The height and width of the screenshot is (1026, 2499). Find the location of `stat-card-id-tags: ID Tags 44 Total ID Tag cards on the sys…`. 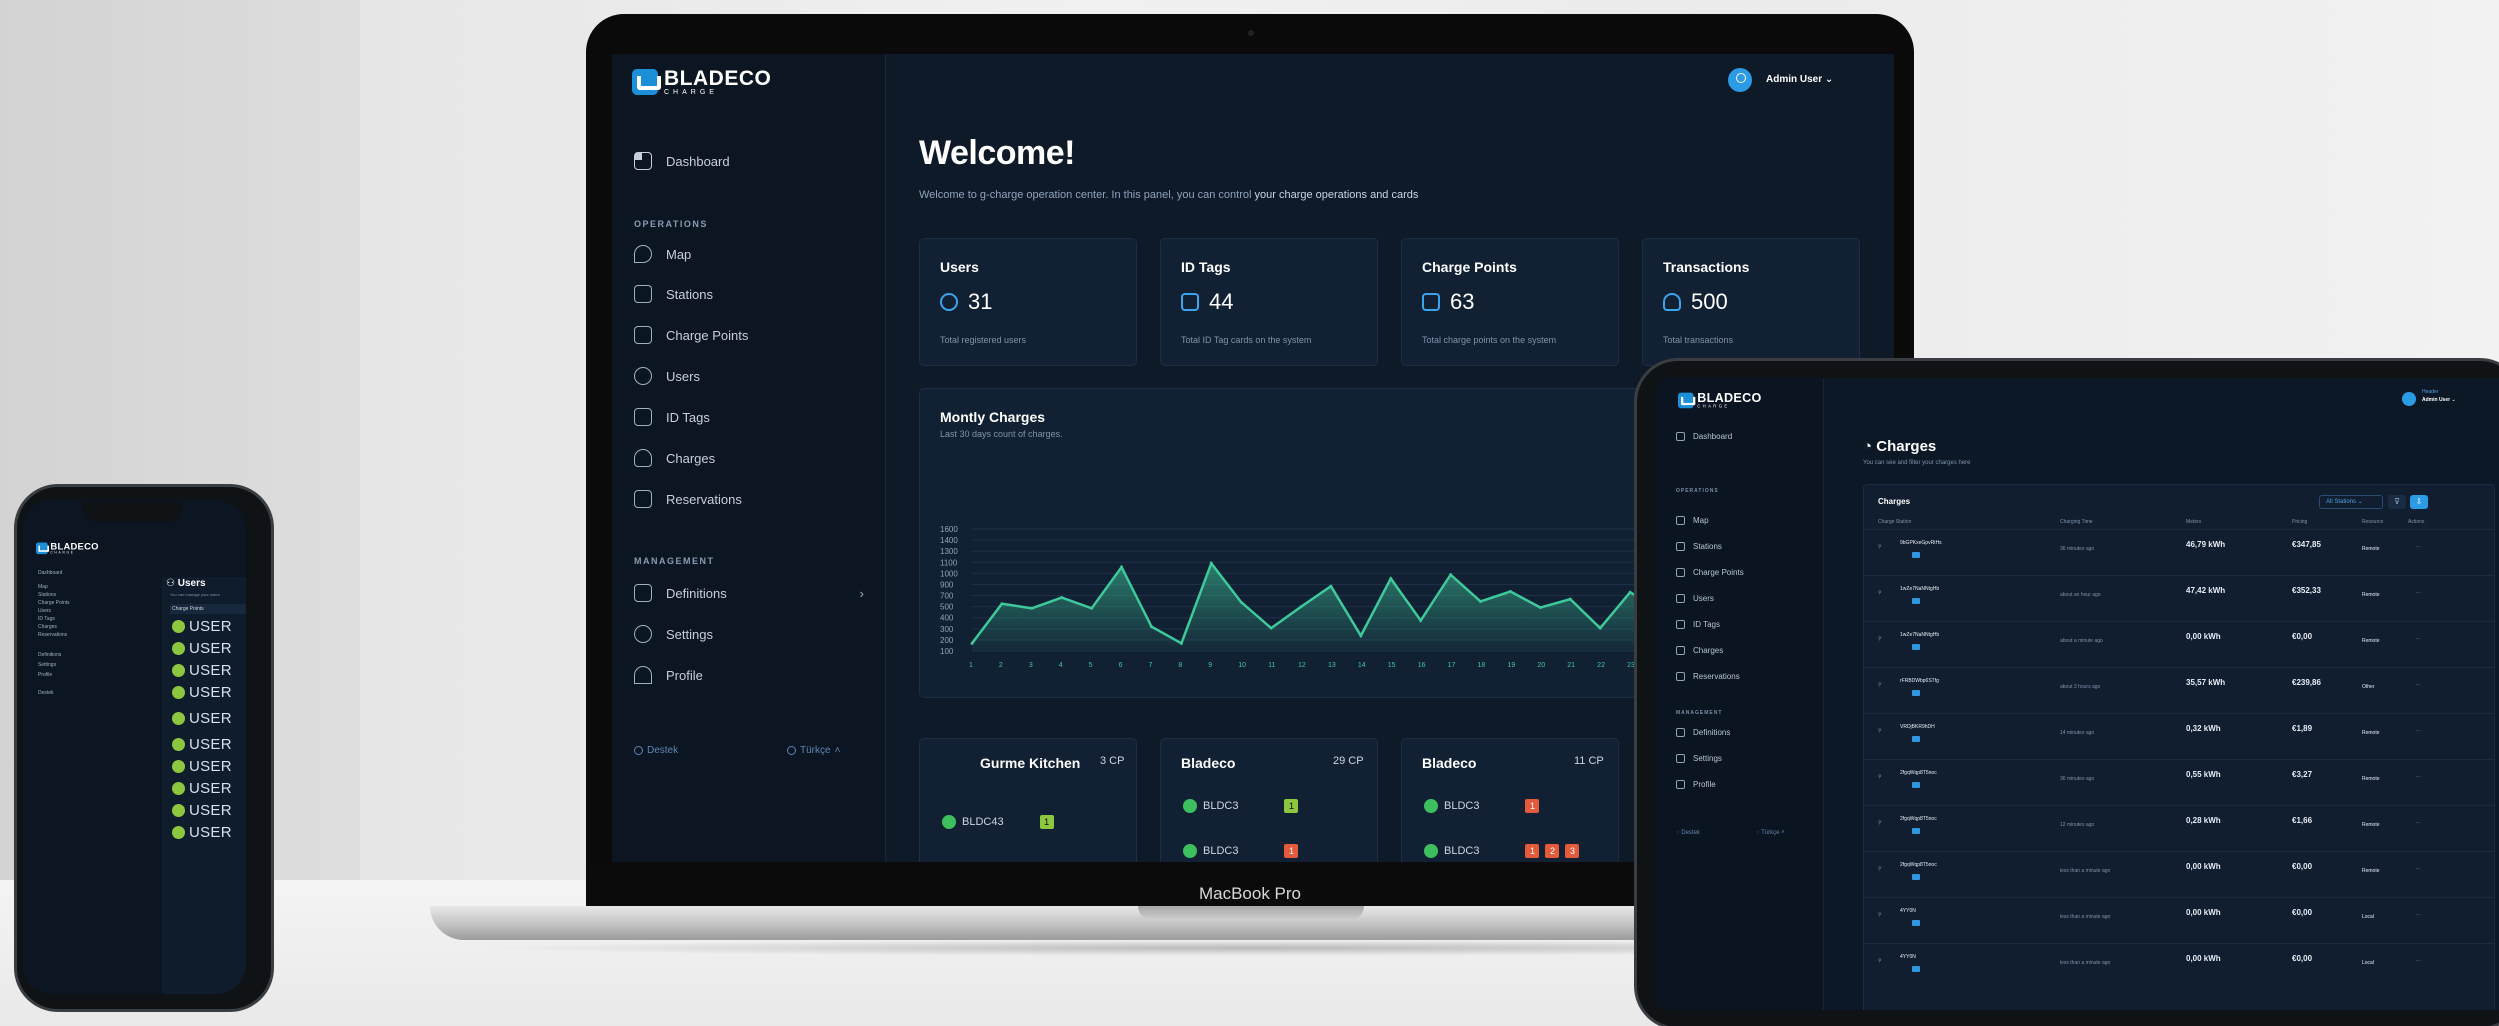

stat-card-id-tags: ID Tags 44 Total ID Tag cards on the sys… is located at coordinates (1269, 302).